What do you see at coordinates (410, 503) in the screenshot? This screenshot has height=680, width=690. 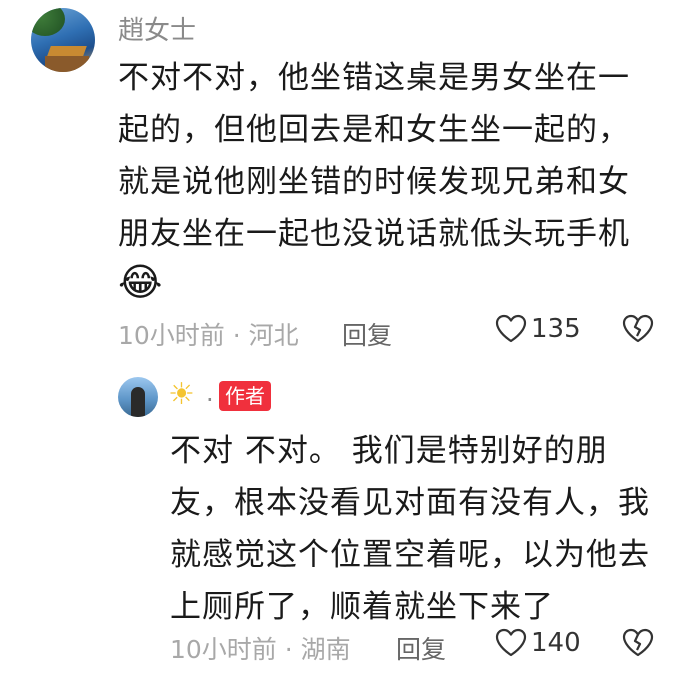 I see `reply-line: 友，根本没看见对面有没有人，我` at bounding box center [410, 503].